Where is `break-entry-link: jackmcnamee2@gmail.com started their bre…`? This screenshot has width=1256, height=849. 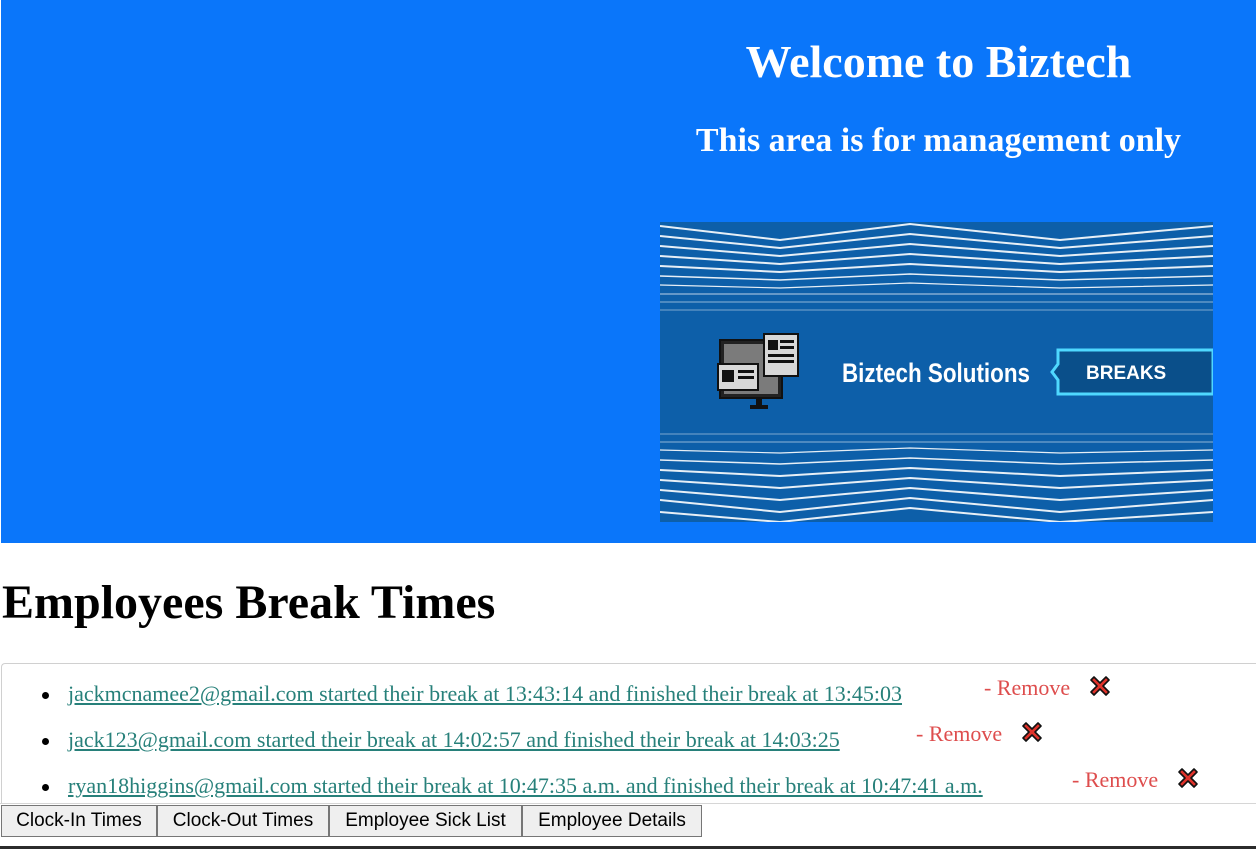 break-entry-link: jackmcnamee2@gmail.com started their bre… is located at coordinates (485, 694).